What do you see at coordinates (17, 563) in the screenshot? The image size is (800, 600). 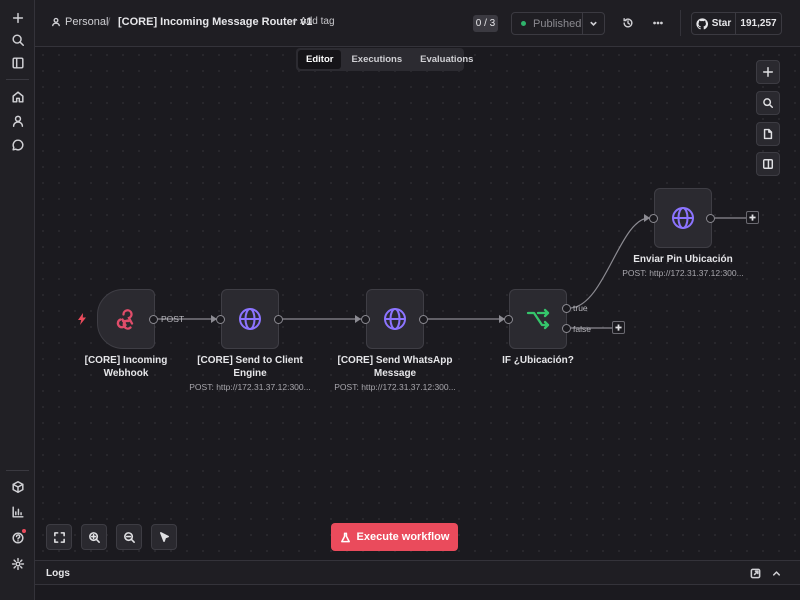 I see `settings-gear-icon` at bounding box center [17, 563].